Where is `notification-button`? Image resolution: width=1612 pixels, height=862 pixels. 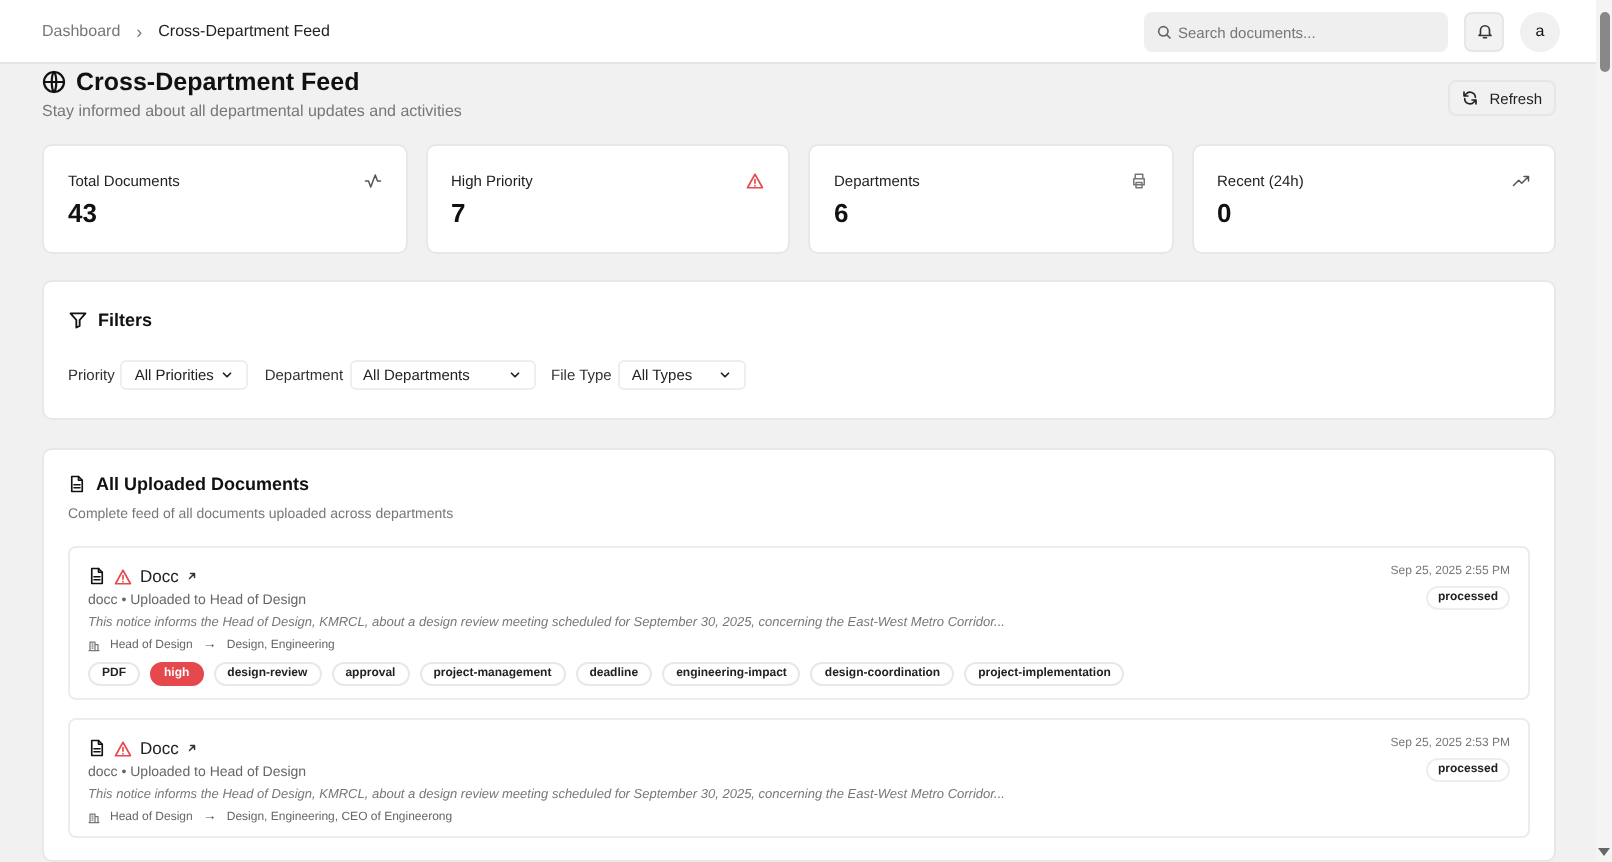
notification-button is located at coordinates (1484, 31).